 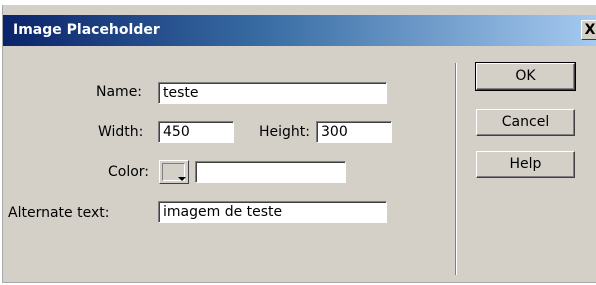 I want to click on dropdown-arrow-icon, so click(x=182, y=179).